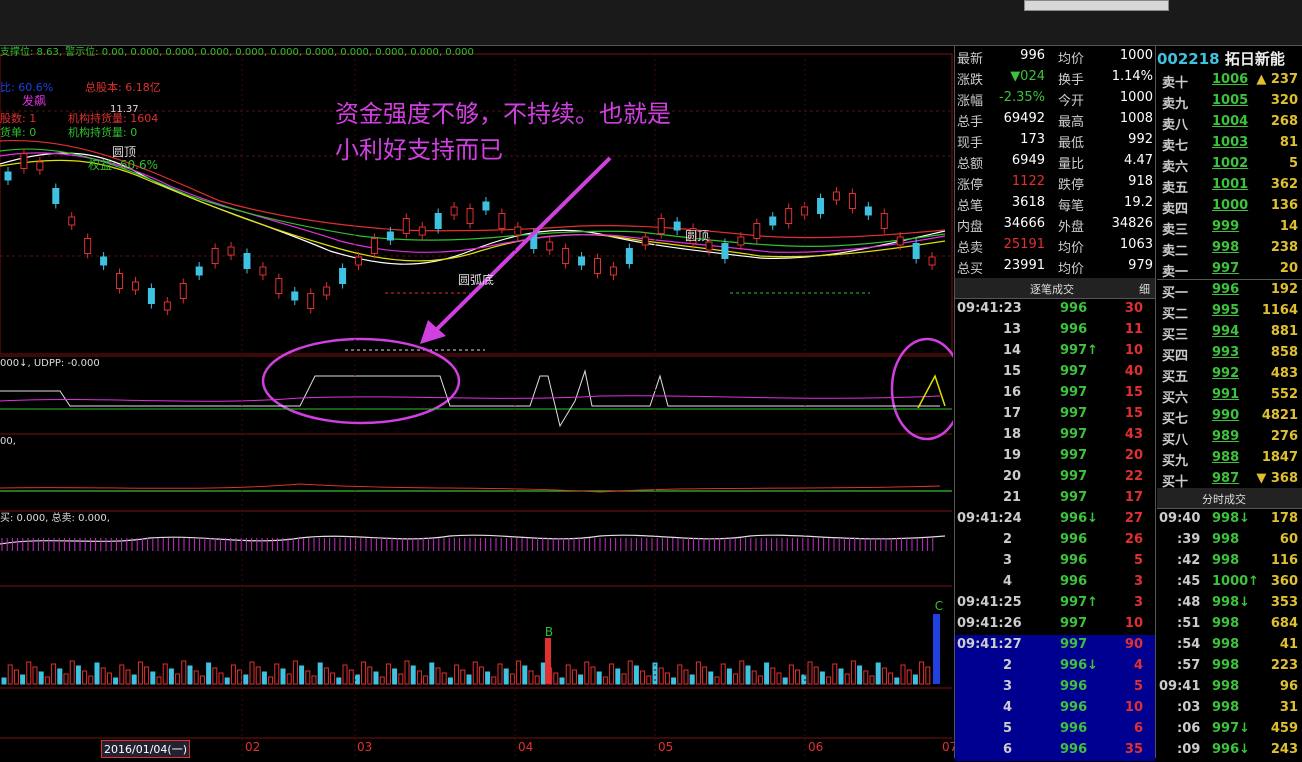  What do you see at coordinates (1008, 539) in the screenshot?
I see `tick-time: 2` at bounding box center [1008, 539].